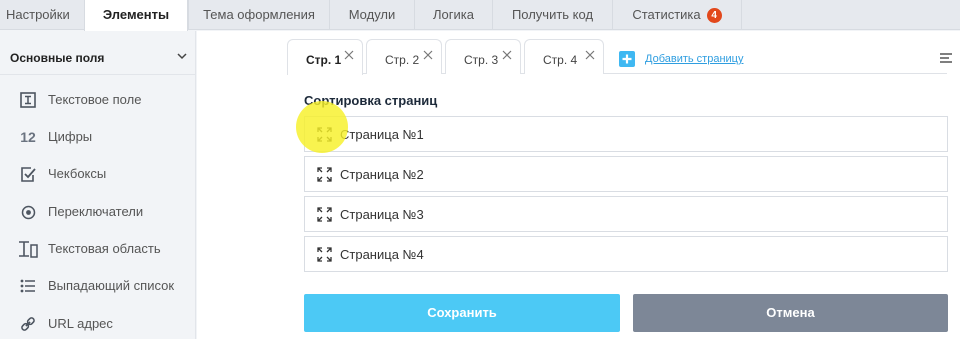  What do you see at coordinates (790, 313) in the screenshot?
I see `cancel-button: Отмена` at bounding box center [790, 313].